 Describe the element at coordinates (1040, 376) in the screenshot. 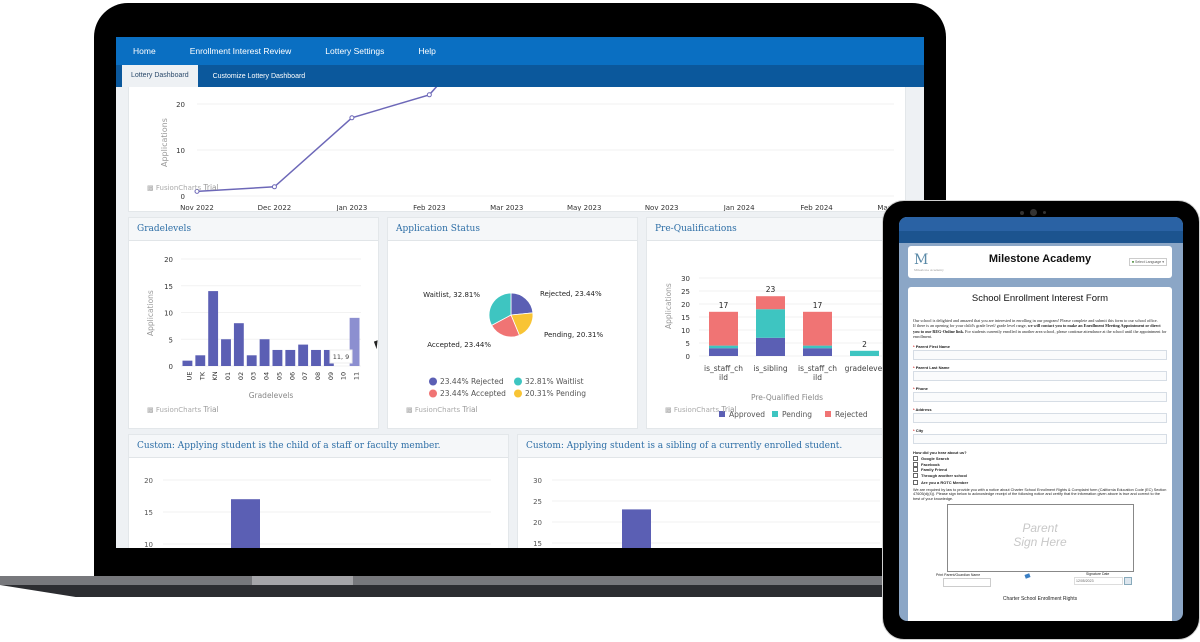

I see `parent-last-name-input` at that location.